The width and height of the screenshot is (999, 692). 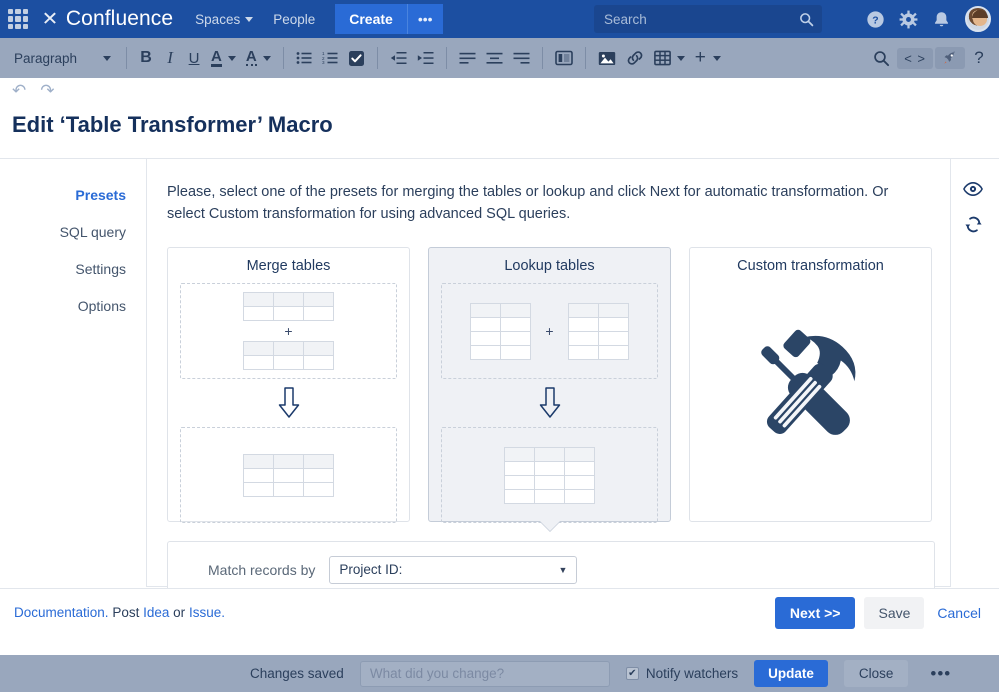 What do you see at coordinates (978, 19) in the screenshot?
I see `user-avatar` at bounding box center [978, 19].